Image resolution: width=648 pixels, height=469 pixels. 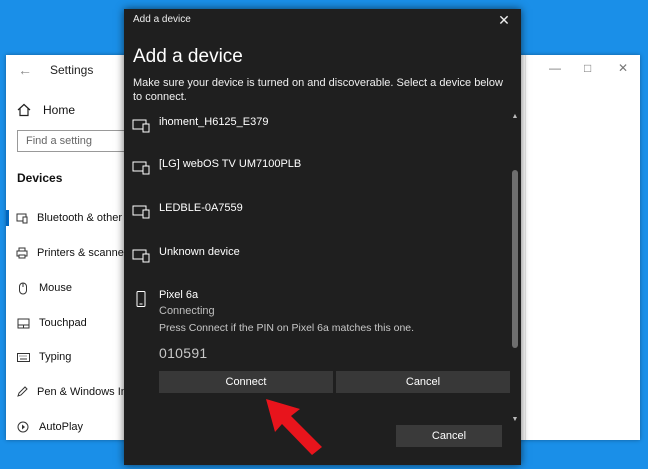 I want to click on pen-icon, so click(x=22, y=392).